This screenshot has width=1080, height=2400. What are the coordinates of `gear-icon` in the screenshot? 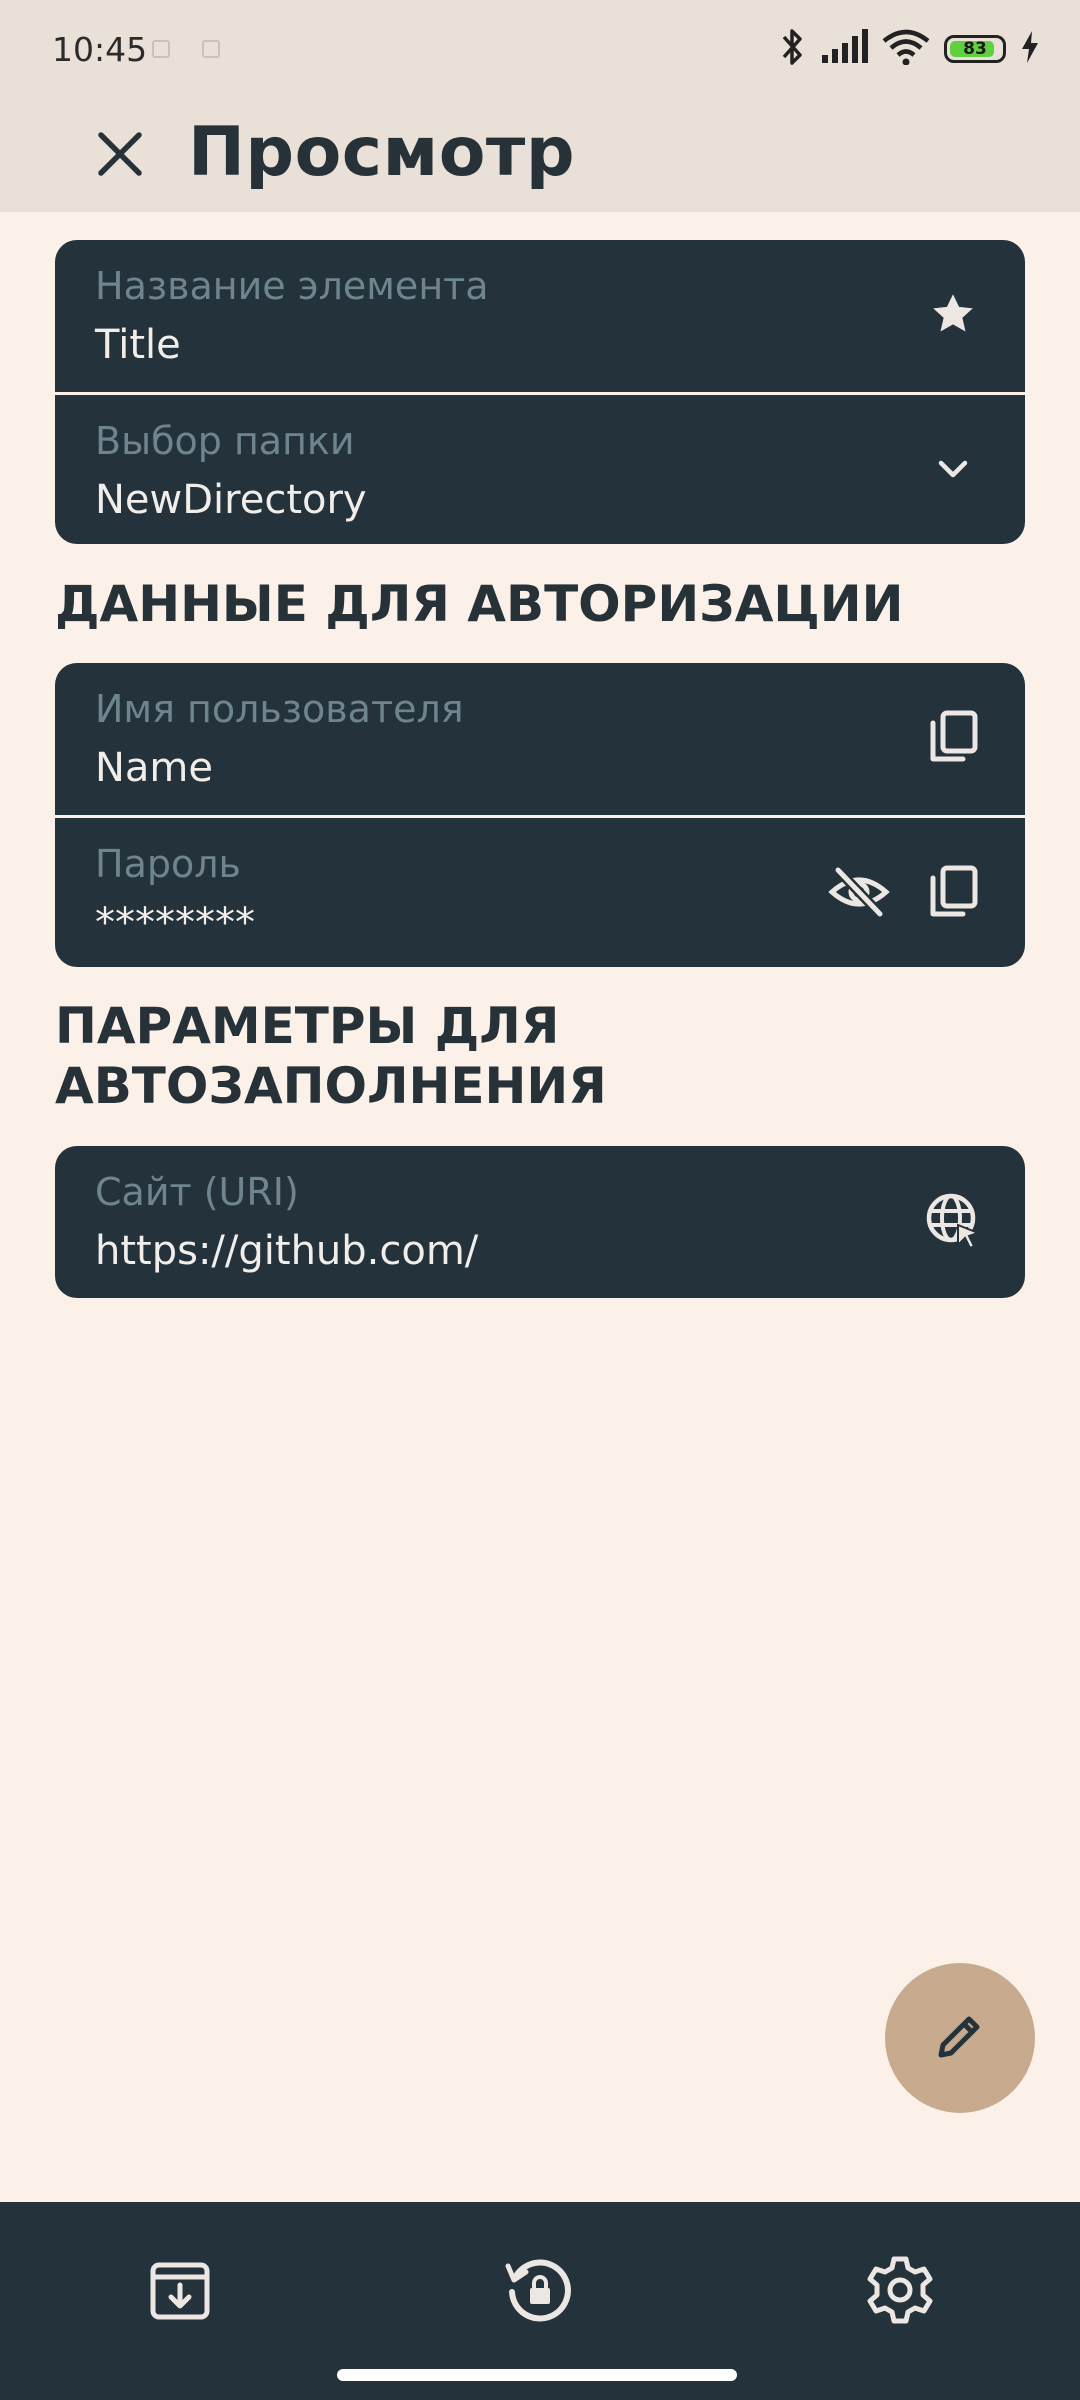 It's located at (900, 2292).